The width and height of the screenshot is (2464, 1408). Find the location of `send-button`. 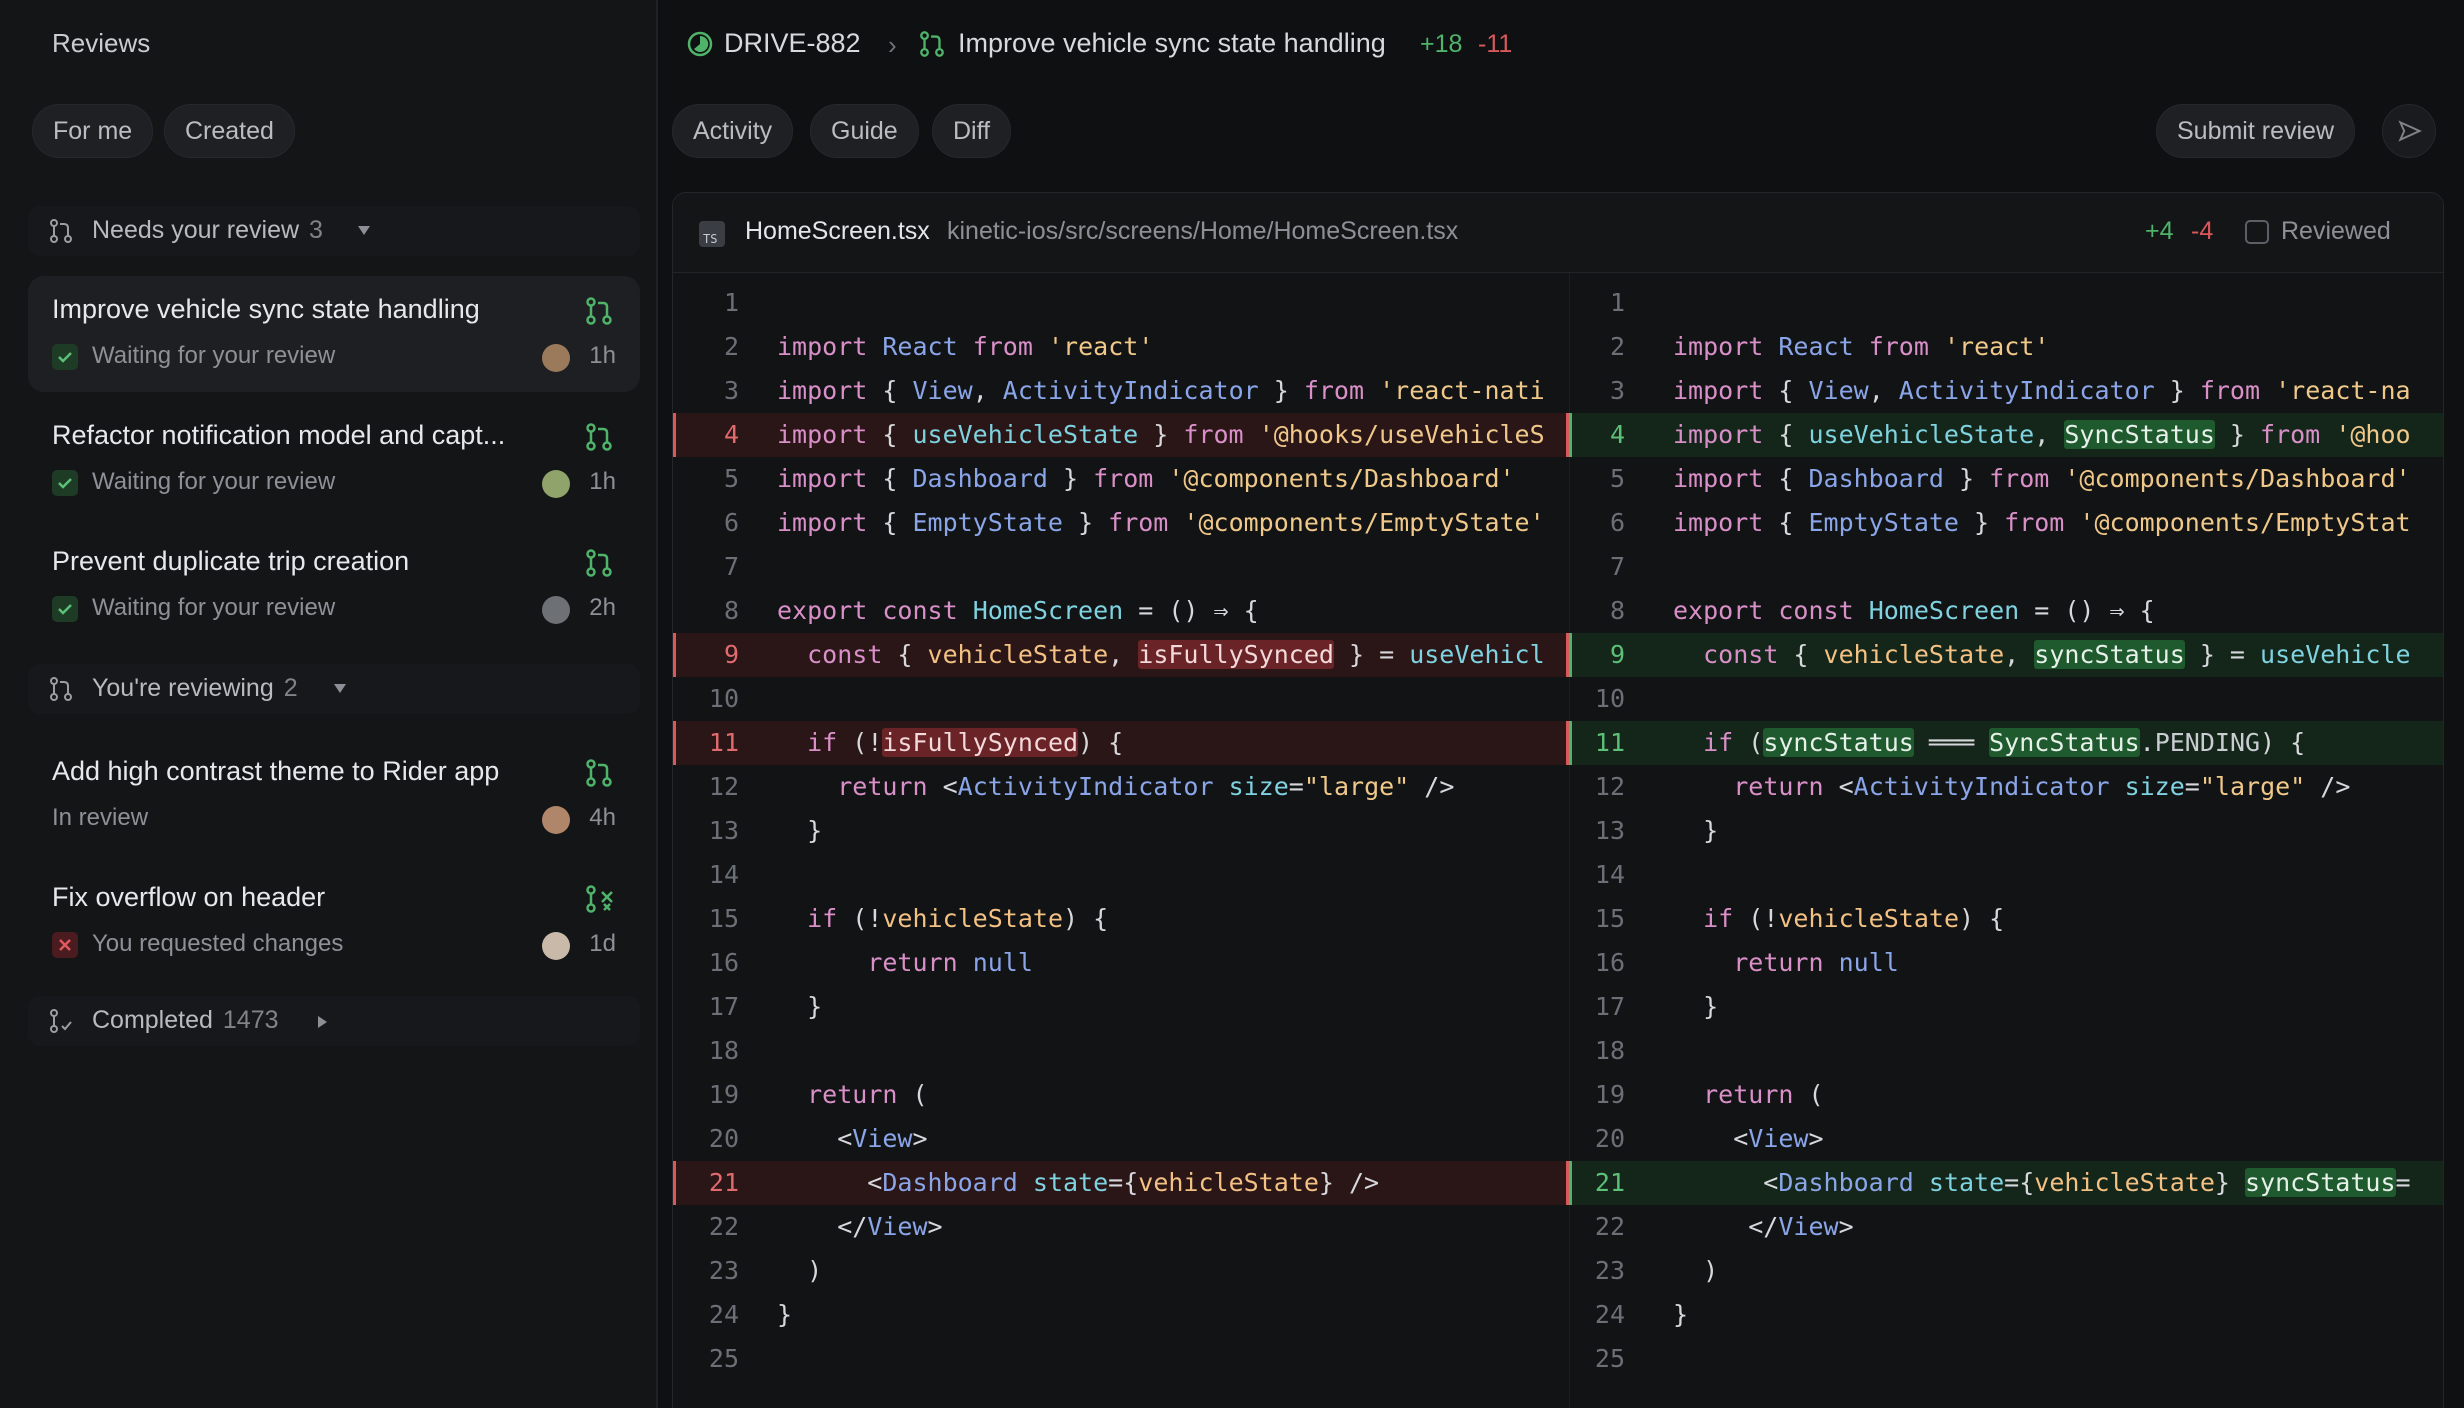

send-button is located at coordinates (2409, 131).